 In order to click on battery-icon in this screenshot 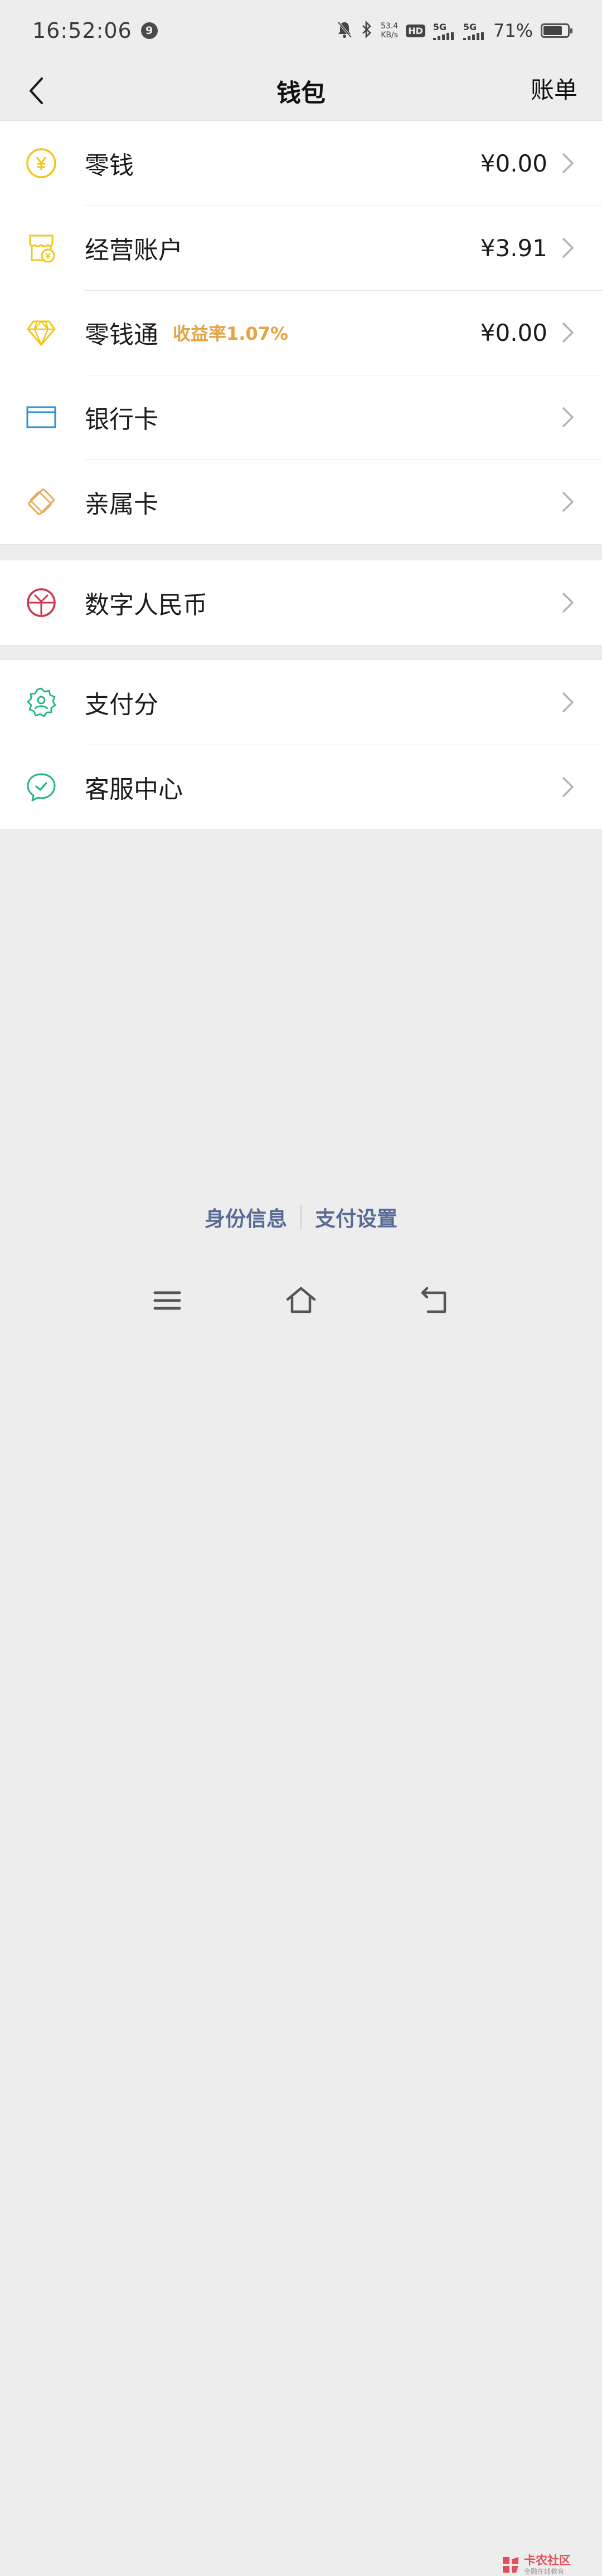, I will do `click(557, 31)`.